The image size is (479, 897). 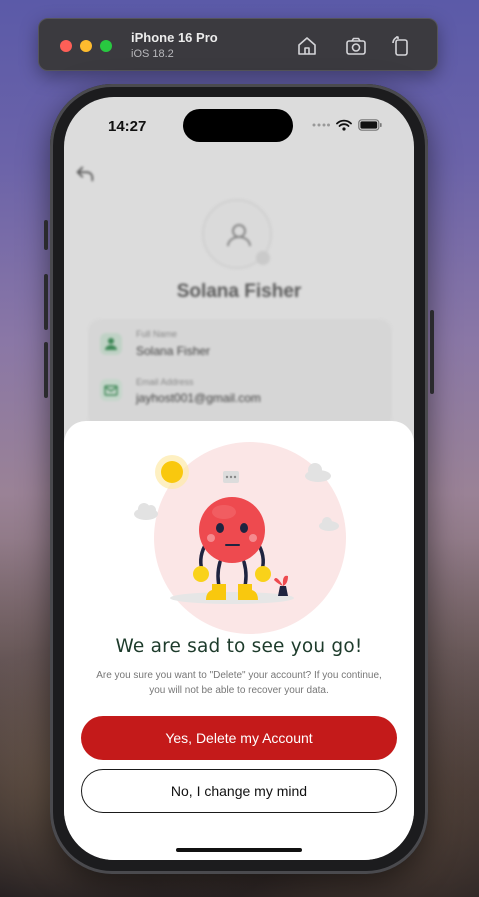 I want to click on volume-down-button, so click(x=46, y=370).